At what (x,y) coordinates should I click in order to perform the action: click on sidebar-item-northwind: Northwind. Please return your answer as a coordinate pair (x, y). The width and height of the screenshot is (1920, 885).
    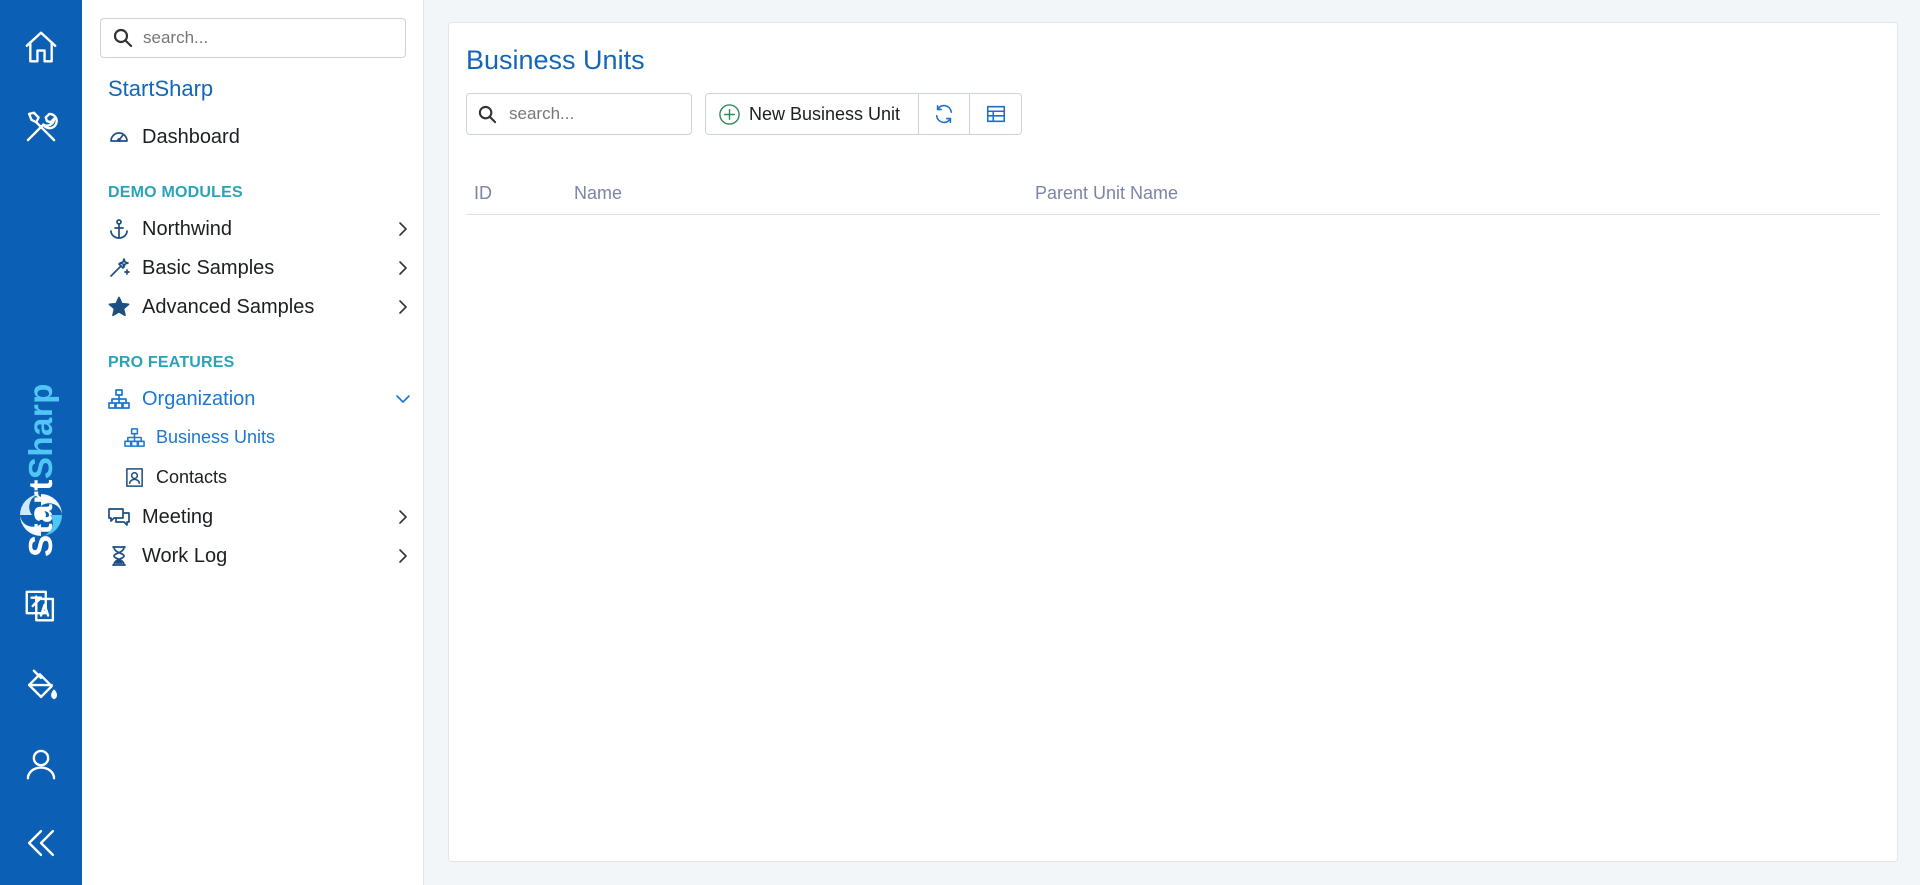
    Looking at the image, I should click on (256, 229).